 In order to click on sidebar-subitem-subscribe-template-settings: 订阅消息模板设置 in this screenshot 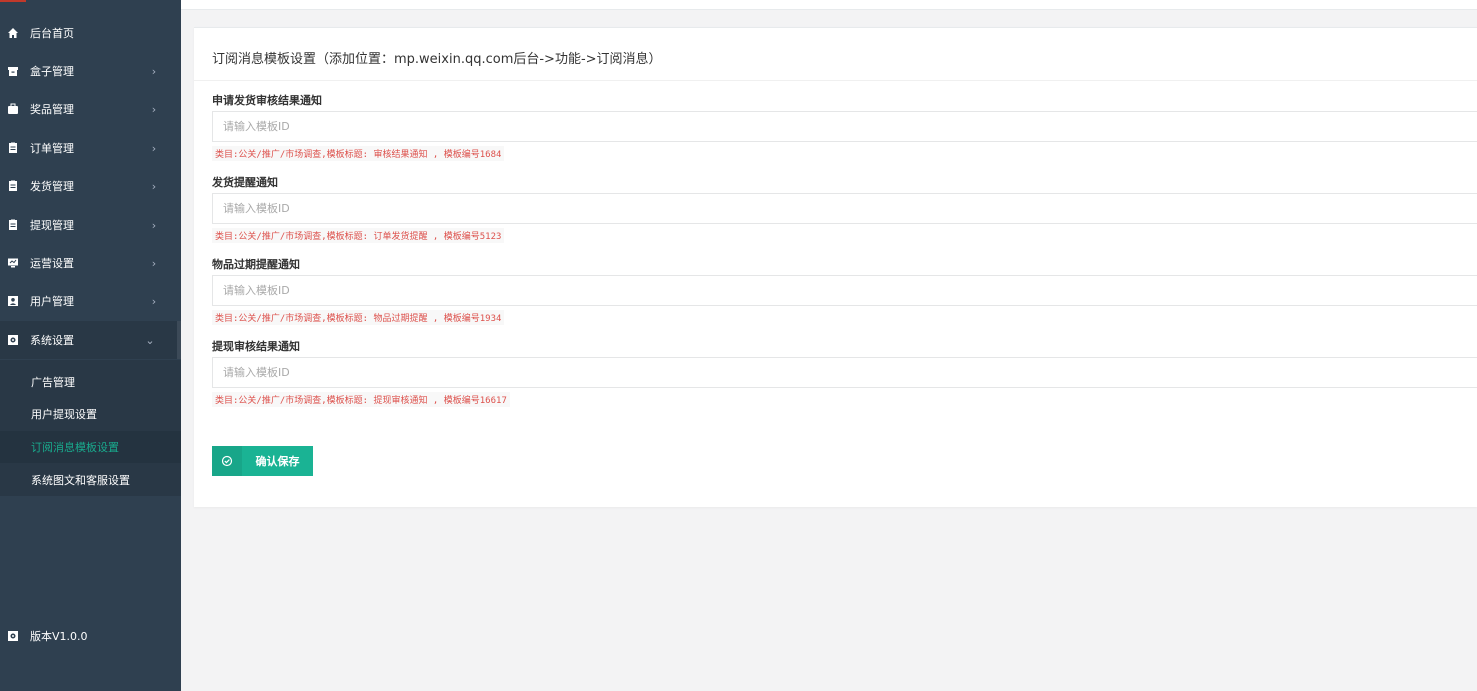, I will do `click(90, 447)`.